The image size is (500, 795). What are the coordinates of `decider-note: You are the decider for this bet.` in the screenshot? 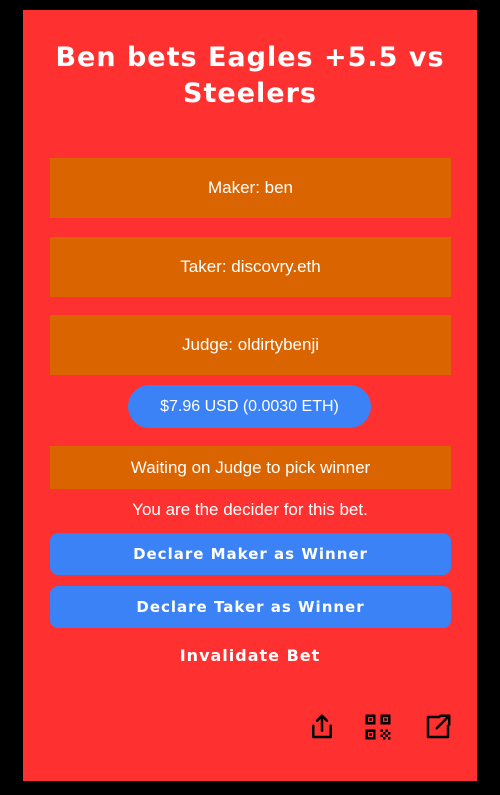 It's located at (250, 509).